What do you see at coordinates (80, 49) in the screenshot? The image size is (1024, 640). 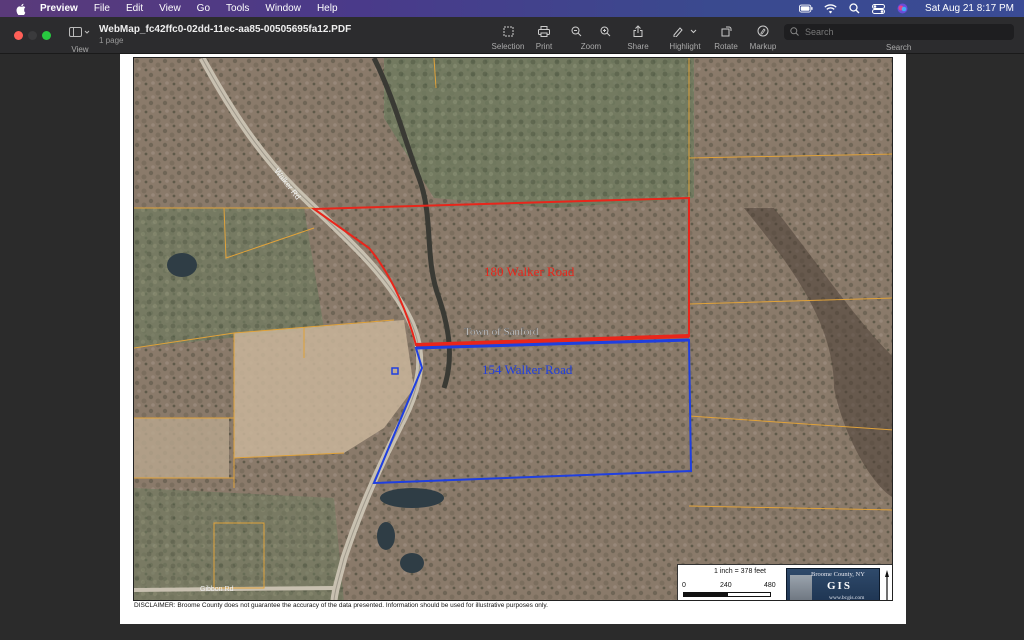 I see `view-label: View` at bounding box center [80, 49].